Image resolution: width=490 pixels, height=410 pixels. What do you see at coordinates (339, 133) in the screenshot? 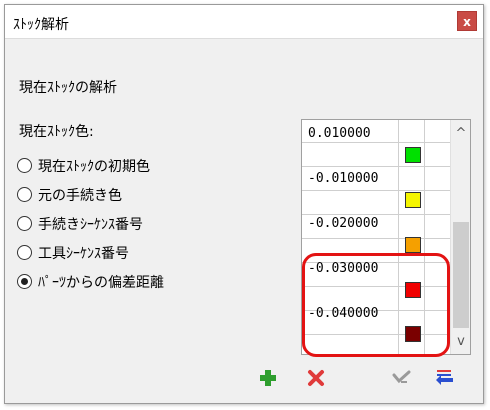
I see `table-value: 0.010000` at bounding box center [339, 133].